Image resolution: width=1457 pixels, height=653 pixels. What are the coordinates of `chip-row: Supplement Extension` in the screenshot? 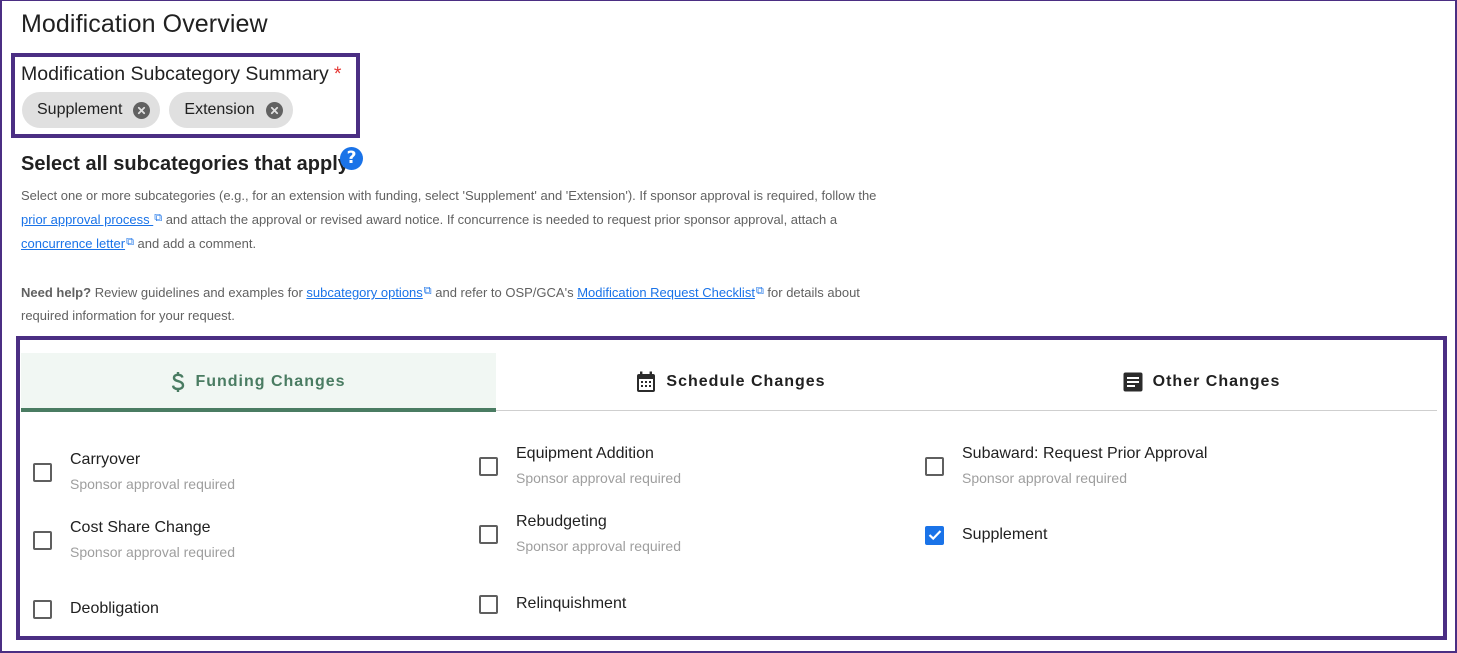 It's located at (157, 110).